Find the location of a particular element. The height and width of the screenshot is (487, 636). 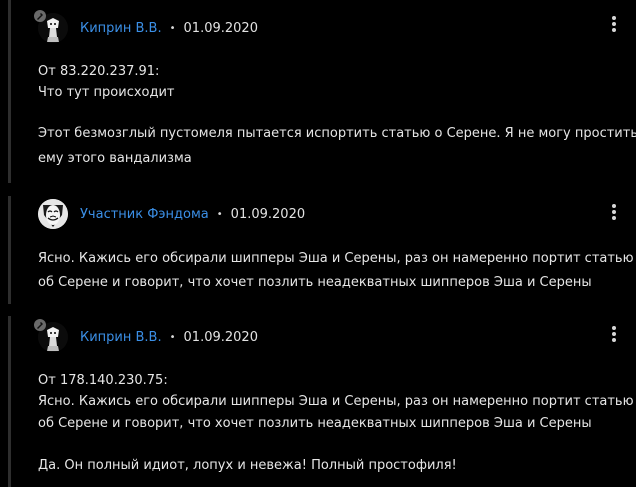

guy-fawkes-mask-avatar-icon is located at coordinates (53, 214).